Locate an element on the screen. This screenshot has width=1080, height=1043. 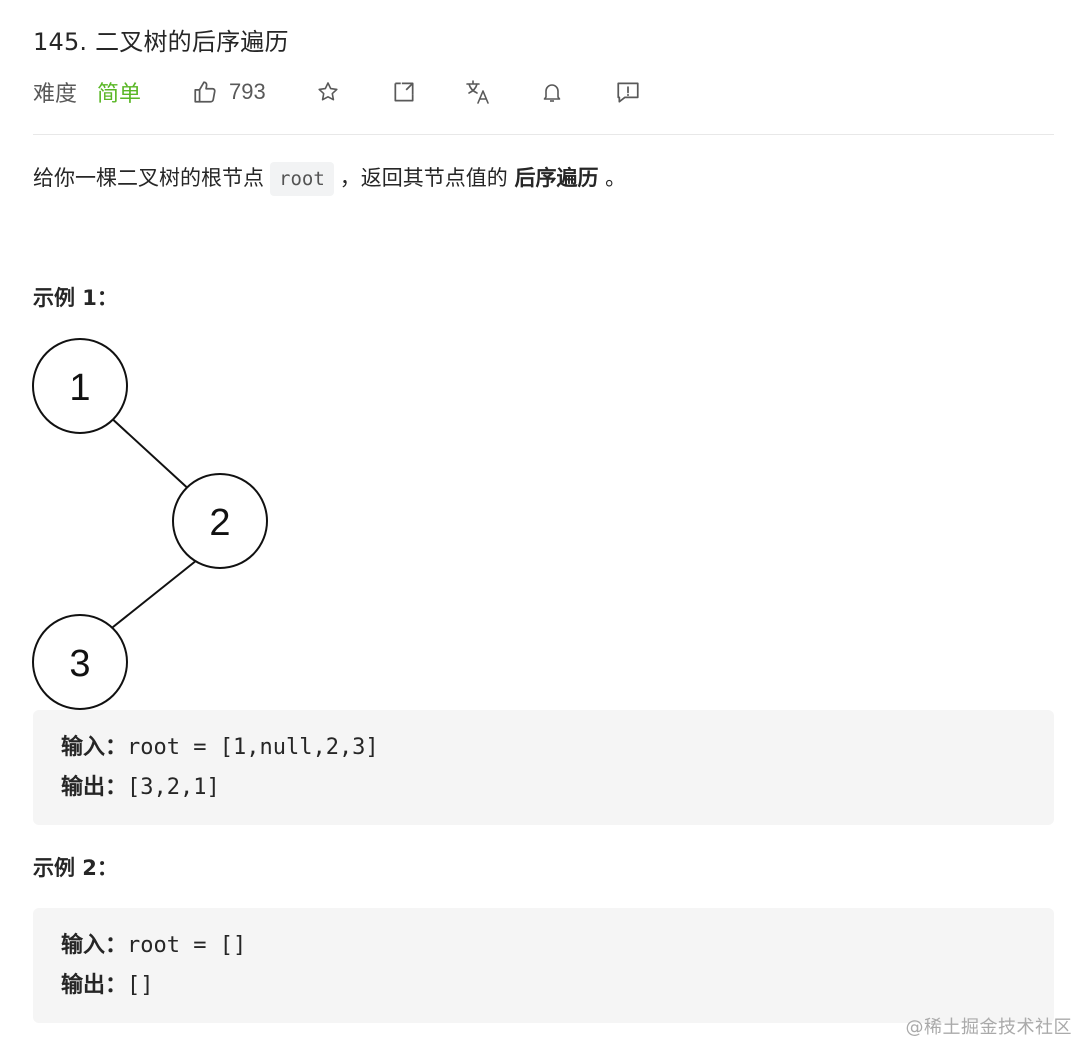
example-2-code-block: 输入：root = [] 输出：[] is located at coordinates (543, 965).